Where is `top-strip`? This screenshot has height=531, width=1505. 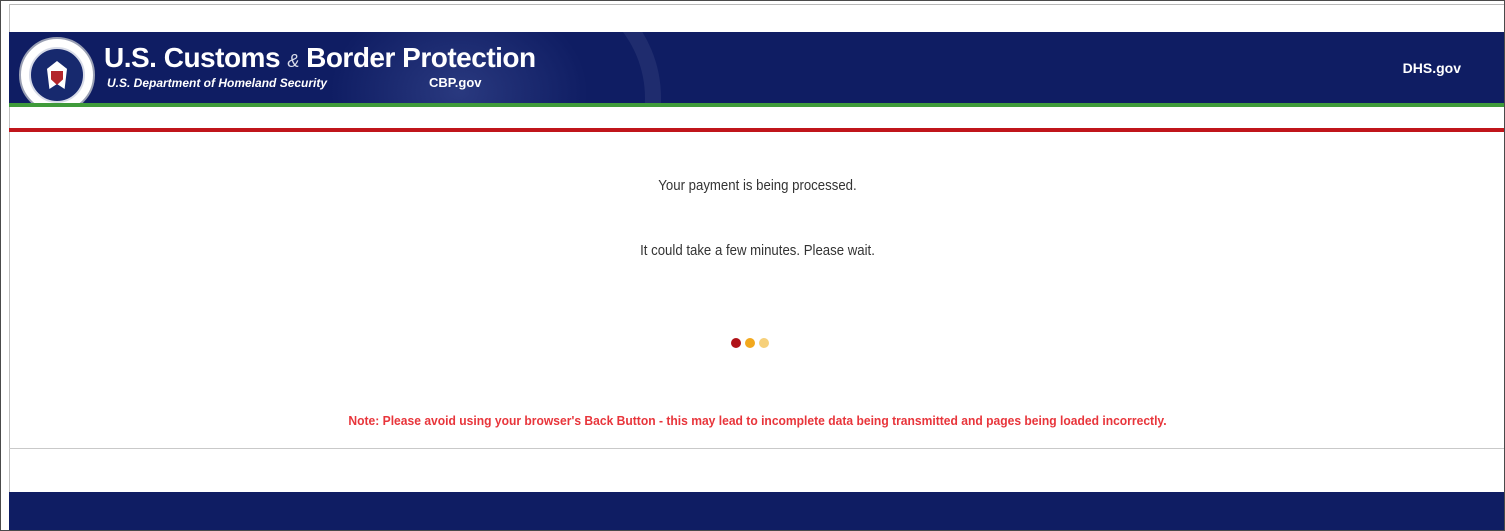
top-strip is located at coordinates (756, 18).